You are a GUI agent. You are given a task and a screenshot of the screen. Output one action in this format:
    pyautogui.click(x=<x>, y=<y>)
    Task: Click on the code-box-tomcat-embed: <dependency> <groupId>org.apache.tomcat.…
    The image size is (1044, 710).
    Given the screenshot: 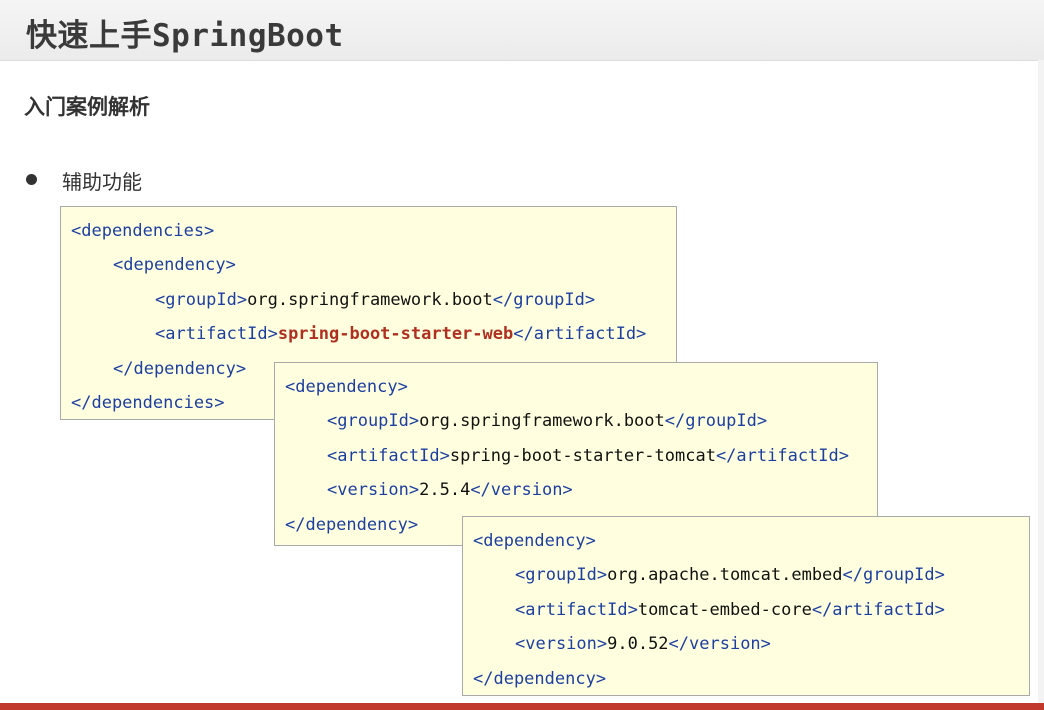 What is the action you would take?
    pyautogui.click(x=746, y=606)
    